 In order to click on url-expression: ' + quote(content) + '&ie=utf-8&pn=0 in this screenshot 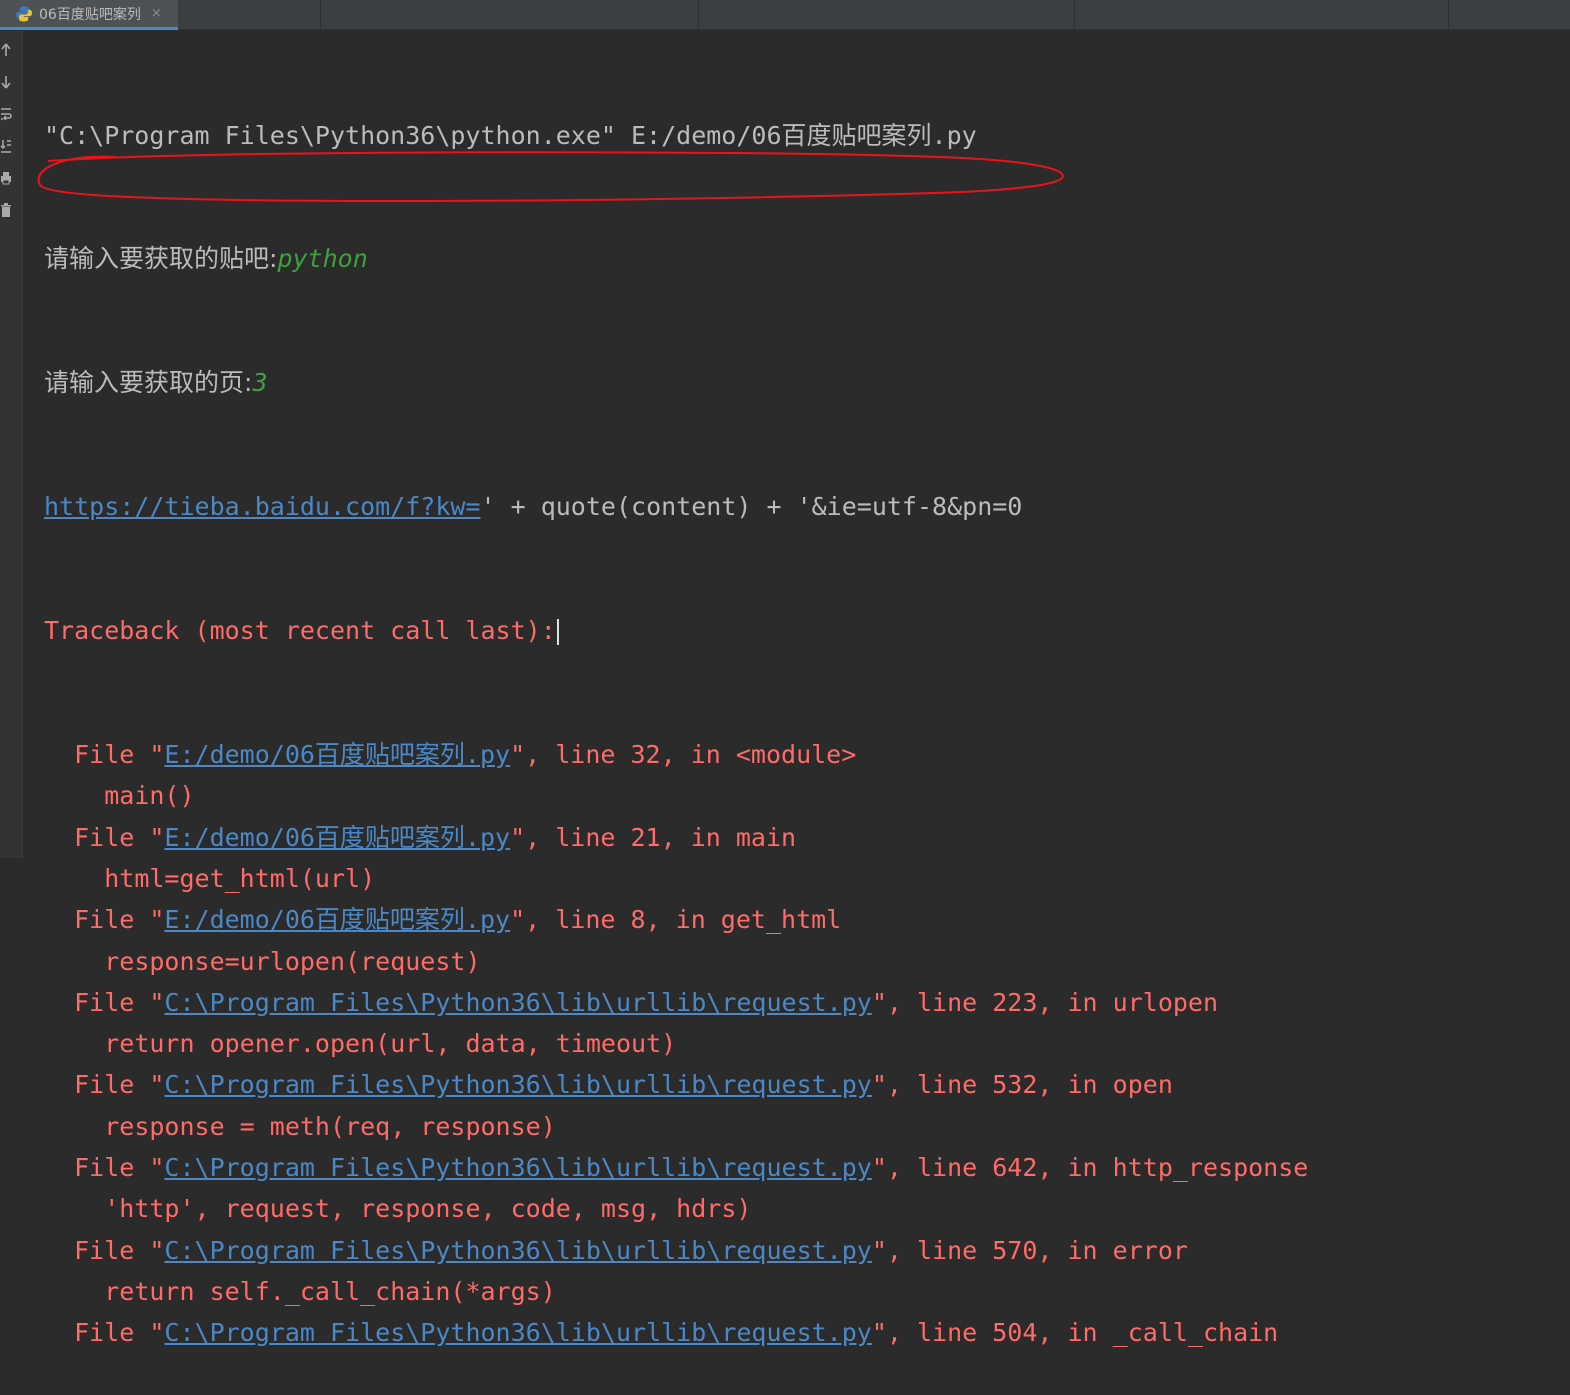, I will do `click(751, 507)`.